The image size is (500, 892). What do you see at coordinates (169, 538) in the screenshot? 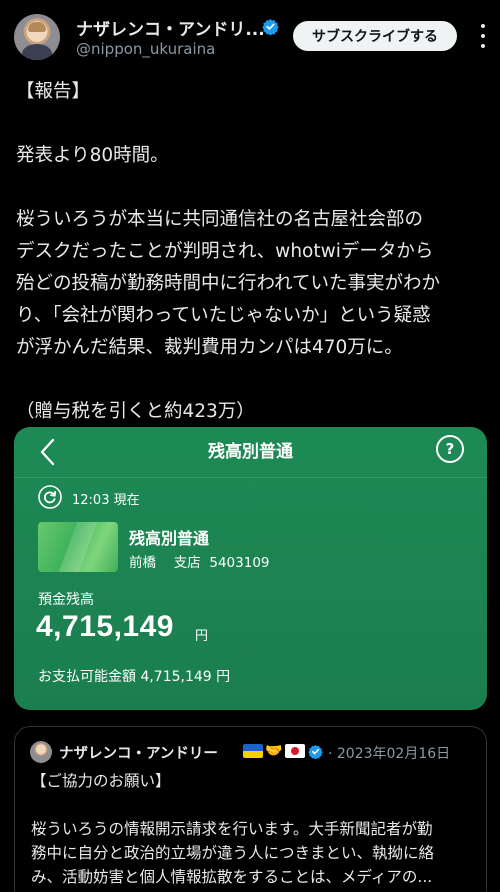
I see `account-name: 残高別普通` at bounding box center [169, 538].